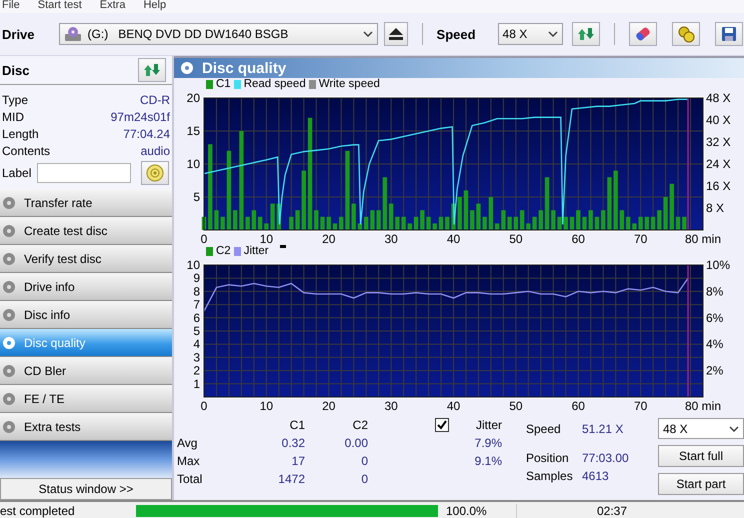  What do you see at coordinates (596, 476) in the screenshot?
I see `info-value: 4613` at bounding box center [596, 476].